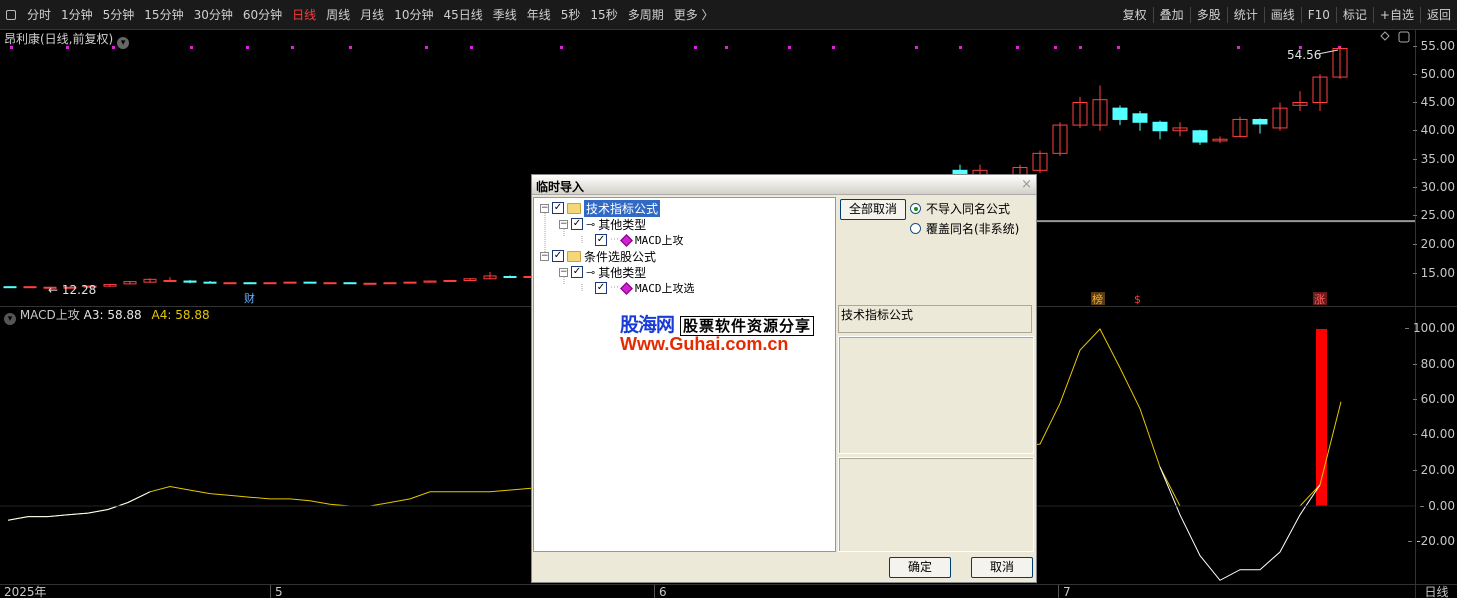  Describe the element at coordinates (11, 15) in the screenshot. I see `layout-icon` at that location.